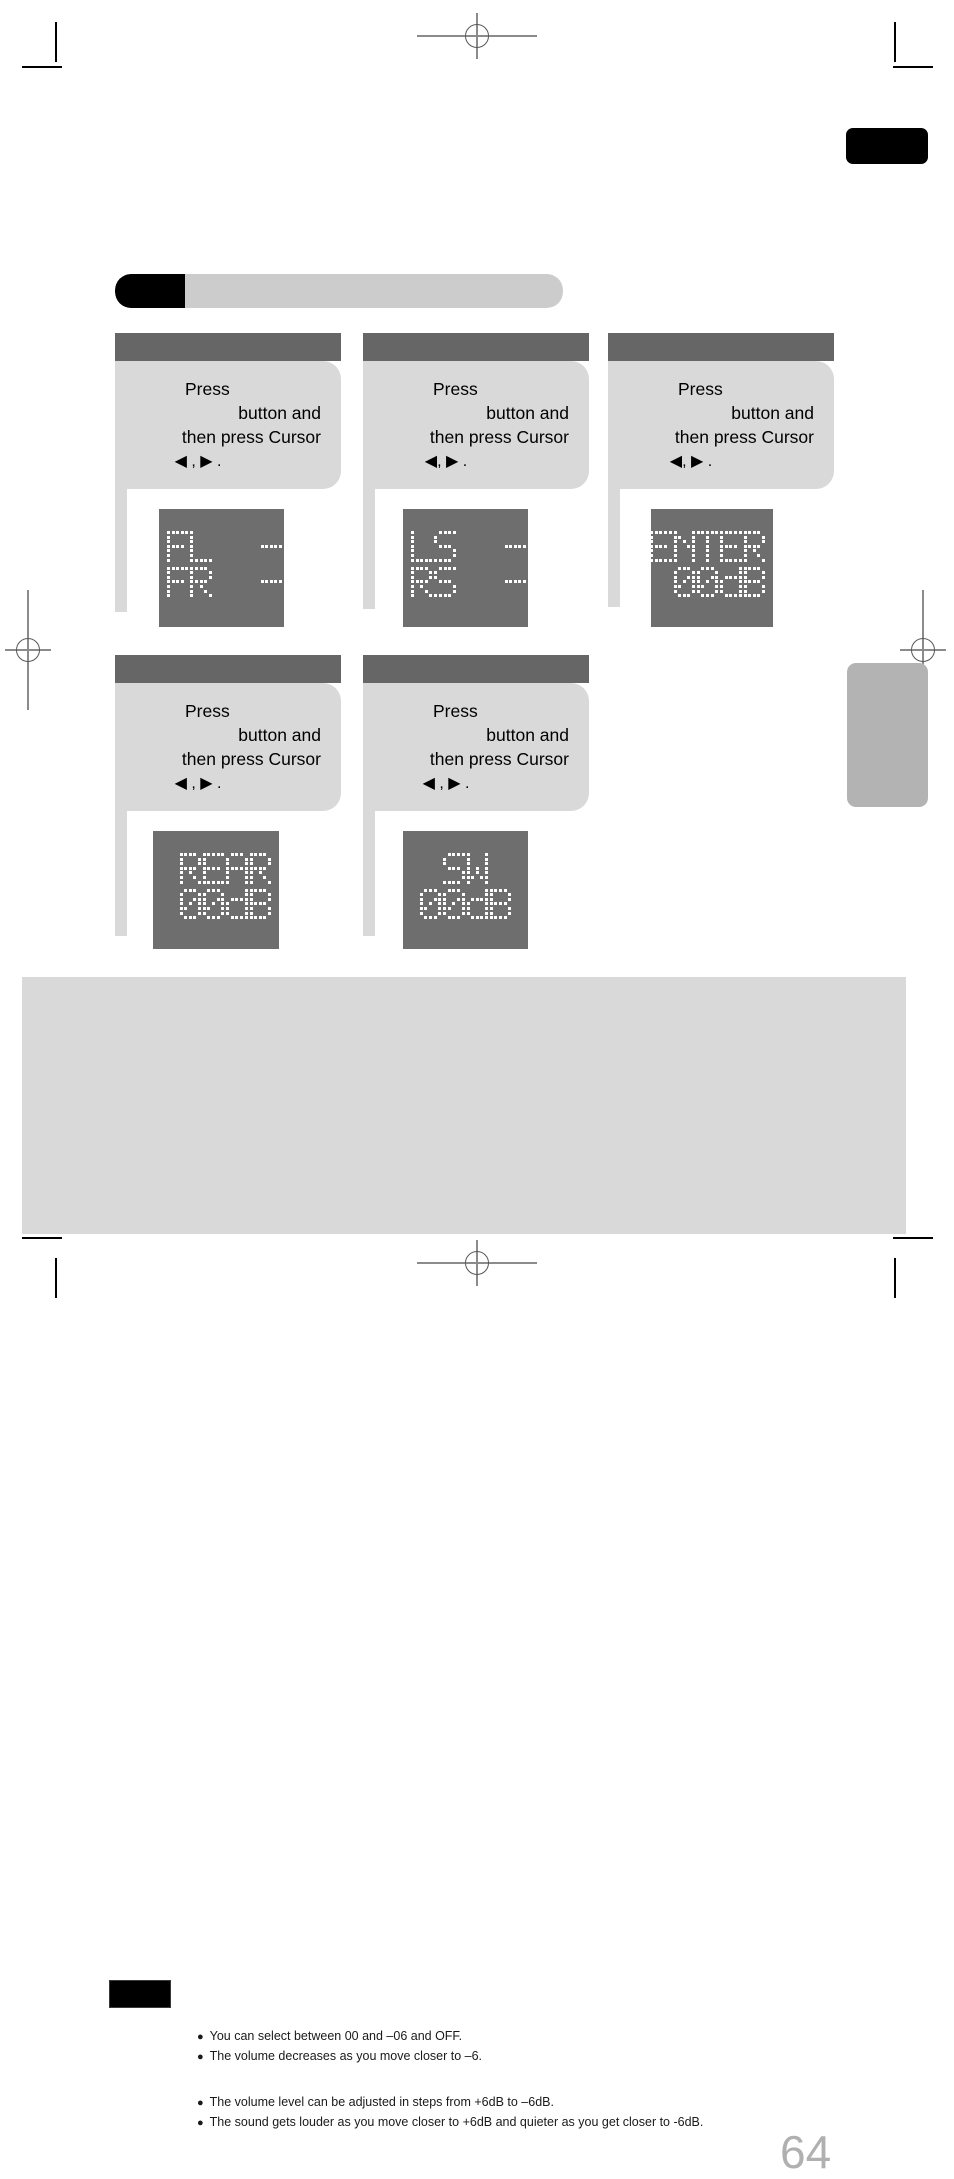  Describe the element at coordinates (42, 1238) in the screenshot. I see `crop-mark-bottom-left-h` at that location.